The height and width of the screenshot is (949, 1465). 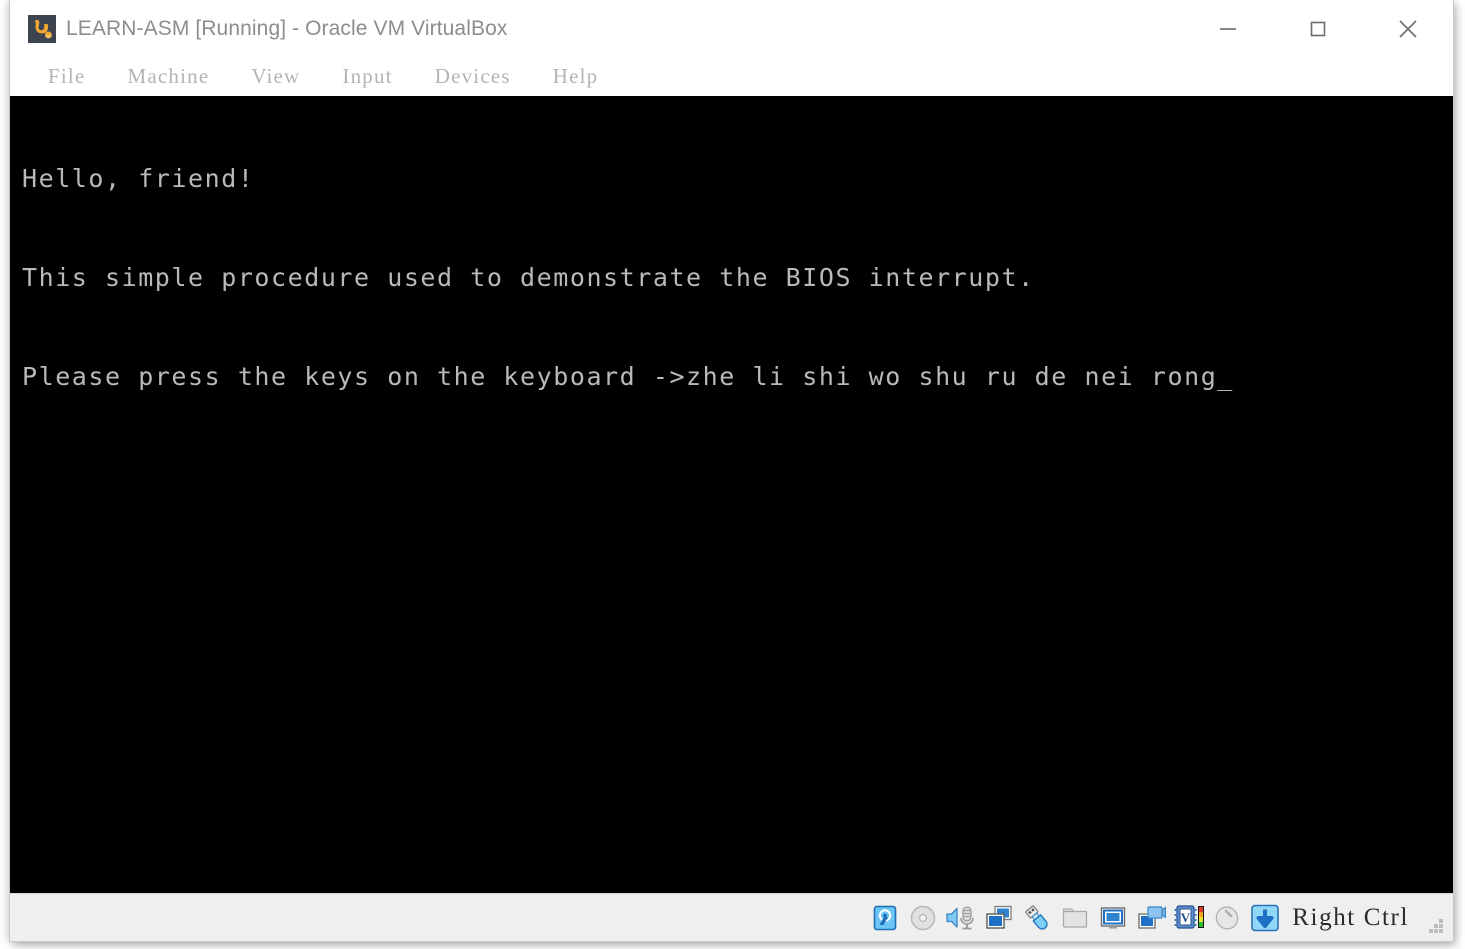 I want to click on virtualization-chip-icon: V, so click(x=1189, y=918).